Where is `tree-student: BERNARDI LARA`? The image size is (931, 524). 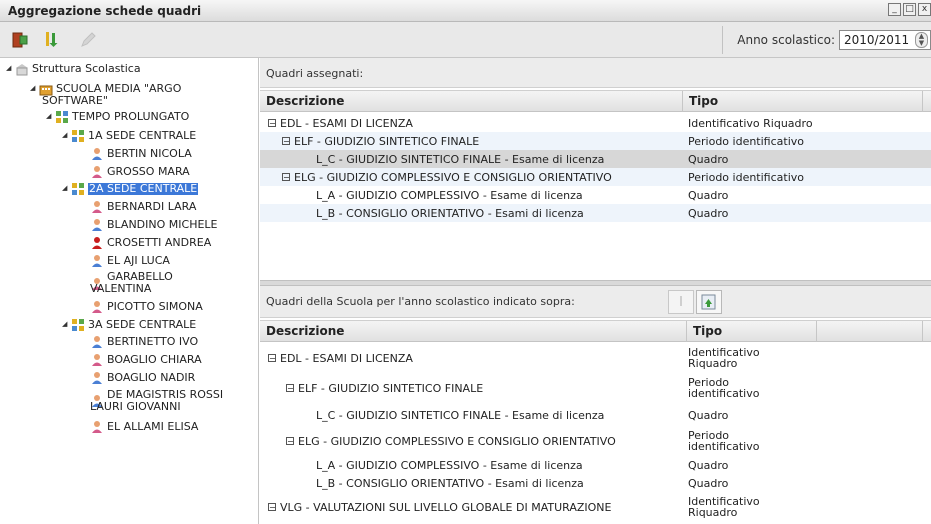
tree-student: BERNARDI LARA is located at coordinates (143, 207).